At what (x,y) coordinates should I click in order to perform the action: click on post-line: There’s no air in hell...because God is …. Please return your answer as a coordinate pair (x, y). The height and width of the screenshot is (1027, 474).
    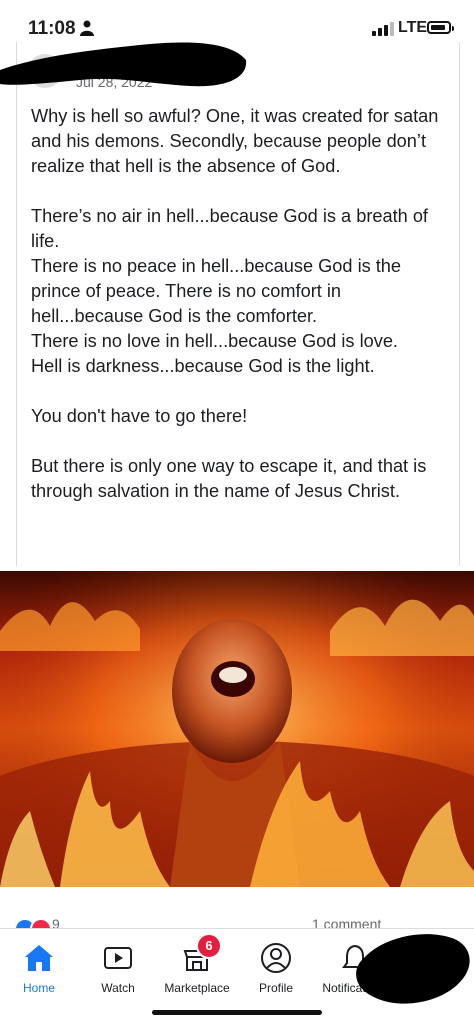
    Looking at the image, I should click on (229, 228).